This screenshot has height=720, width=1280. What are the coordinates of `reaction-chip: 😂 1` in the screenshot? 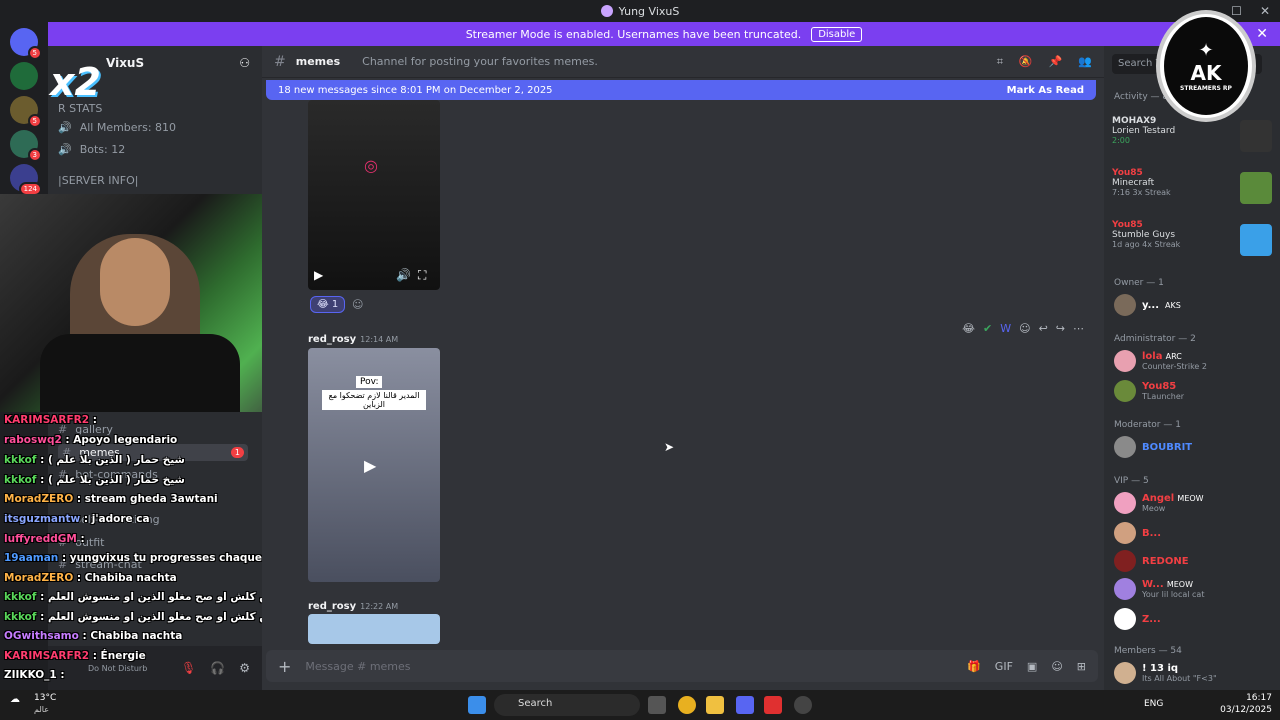 It's located at (328, 304).